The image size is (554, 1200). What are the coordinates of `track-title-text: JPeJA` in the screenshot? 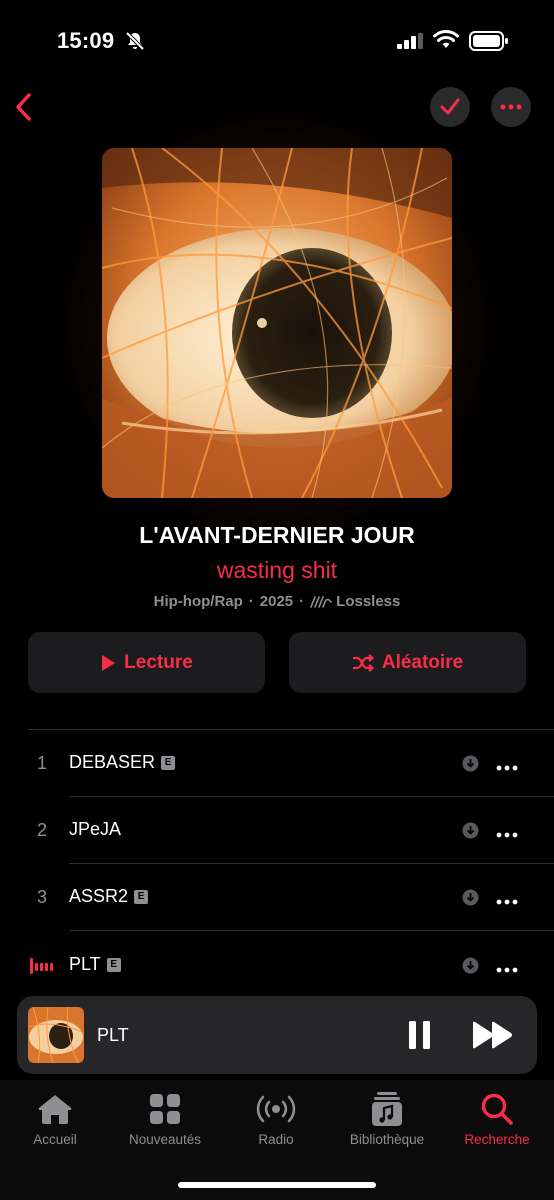 It's located at (95, 829).